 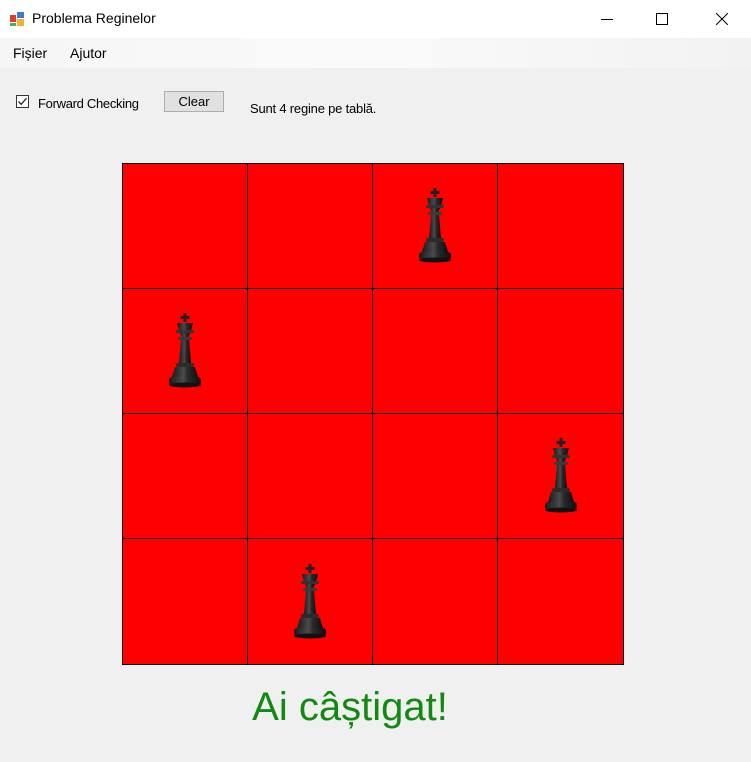 I want to click on checkmark-icon, so click(x=22, y=101).